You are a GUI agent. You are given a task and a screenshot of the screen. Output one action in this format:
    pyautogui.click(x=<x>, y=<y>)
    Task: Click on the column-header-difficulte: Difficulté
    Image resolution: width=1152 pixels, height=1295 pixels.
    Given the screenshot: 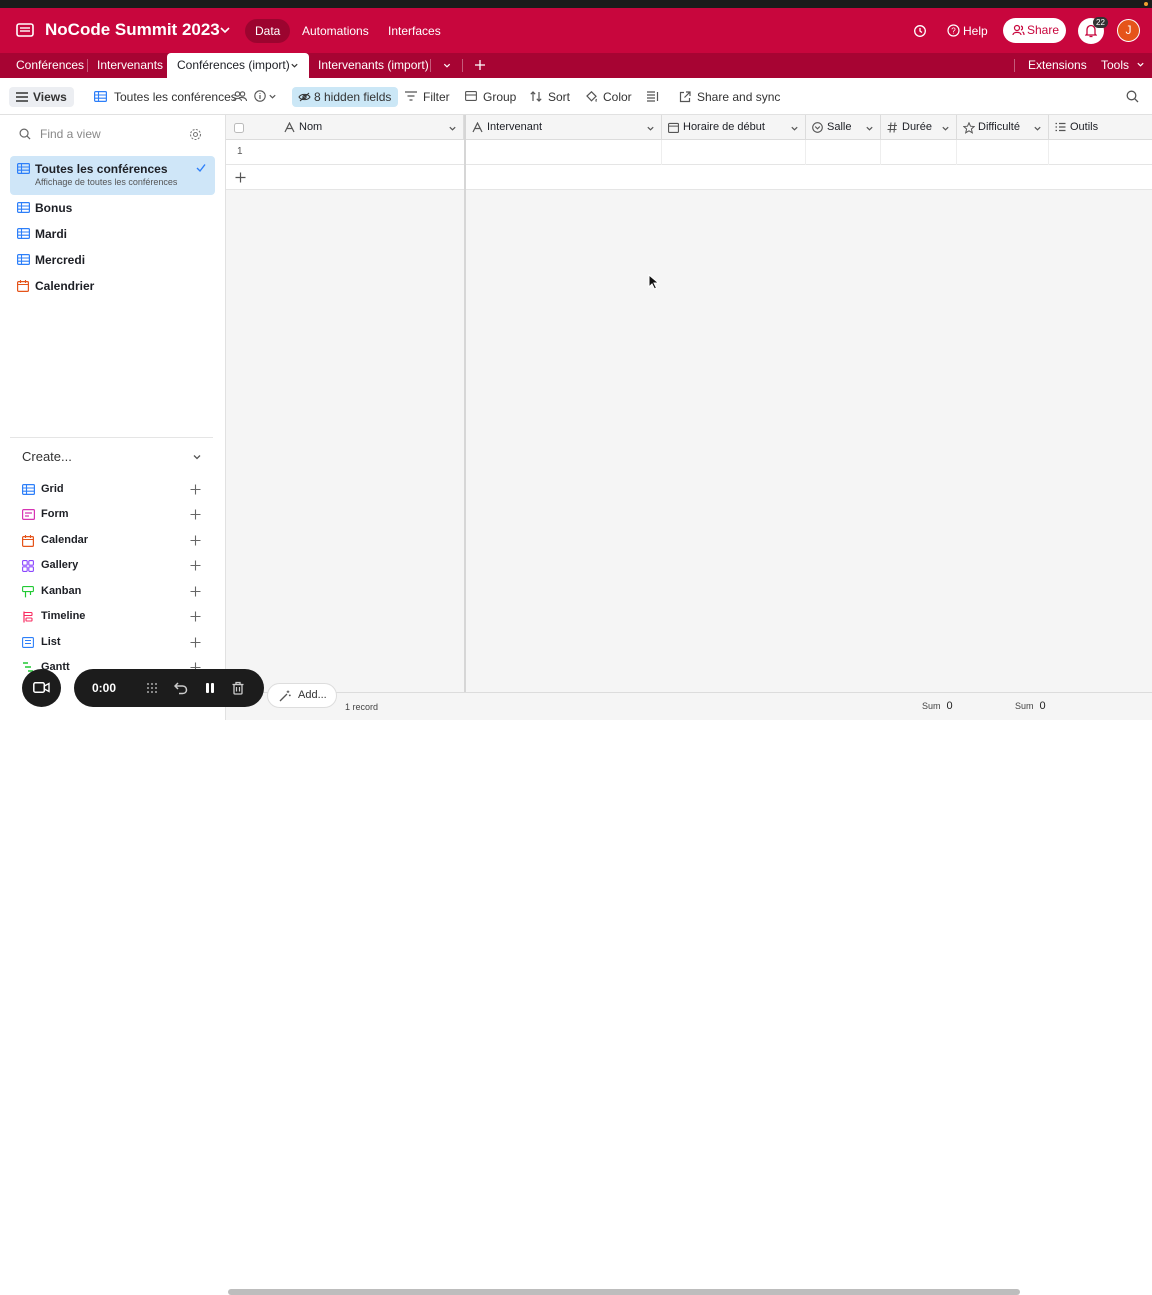 What is the action you would take?
    pyautogui.click(x=1003, y=127)
    